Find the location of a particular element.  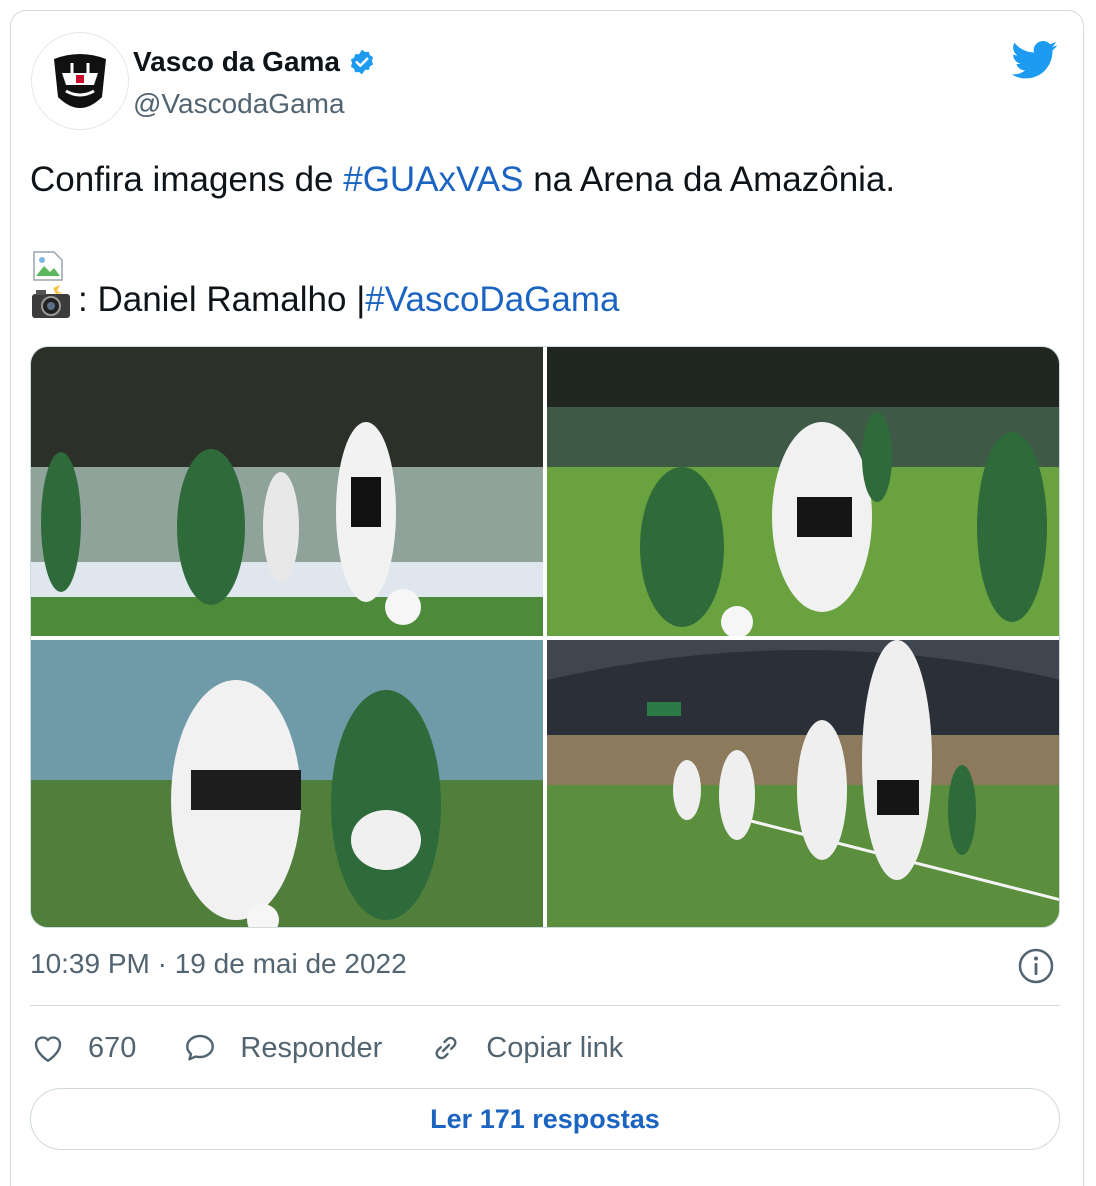

tweet-timestamp: 10:39 PM · 19 de mai de 2022 is located at coordinates (218, 964).